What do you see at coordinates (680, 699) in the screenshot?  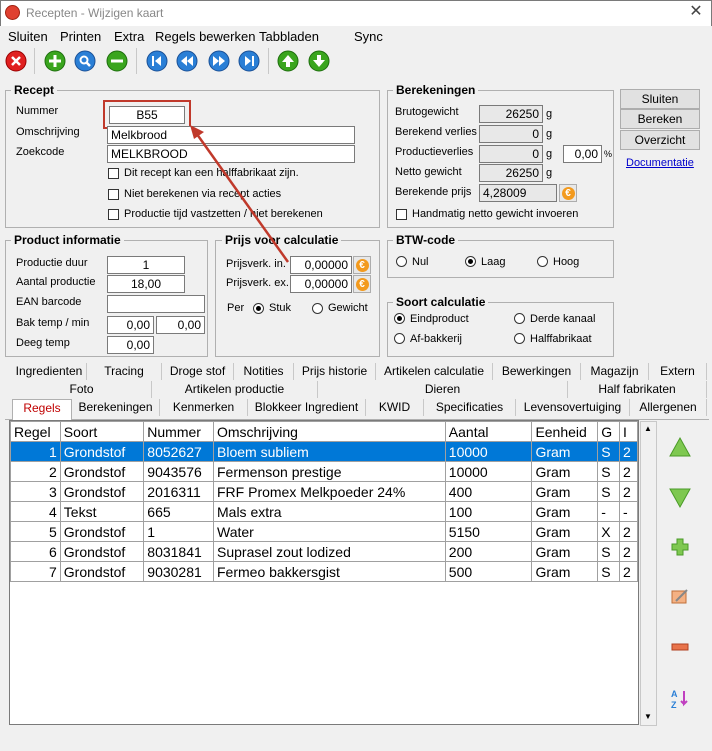 I see `sort-az-icon: AZ` at bounding box center [680, 699].